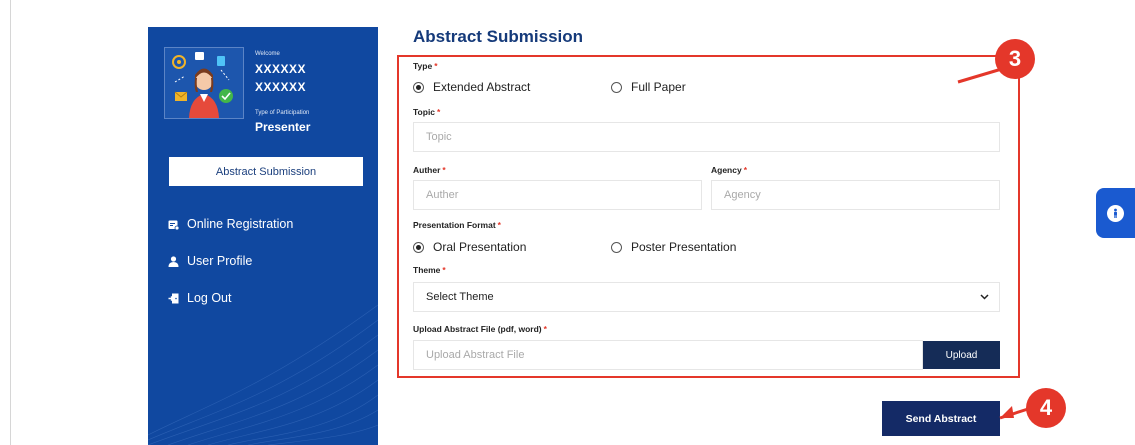 Image resolution: width=1135 pixels, height=445 pixels. What do you see at coordinates (457, 225) in the screenshot?
I see `presentation-format-label: Presentation Format *` at bounding box center [457, 225].